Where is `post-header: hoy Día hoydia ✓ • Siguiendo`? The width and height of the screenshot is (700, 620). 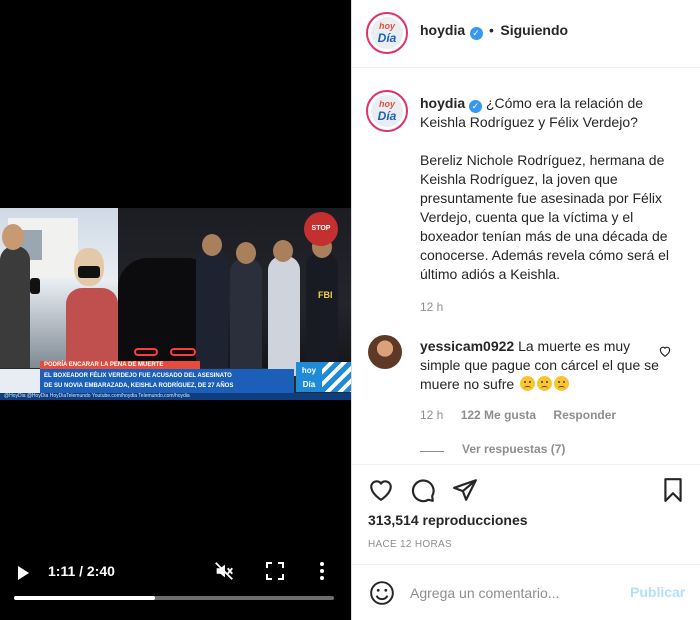 post-header: hoy Día hoydia ✓ • Siguiendo is located at coordinates (526, 34).